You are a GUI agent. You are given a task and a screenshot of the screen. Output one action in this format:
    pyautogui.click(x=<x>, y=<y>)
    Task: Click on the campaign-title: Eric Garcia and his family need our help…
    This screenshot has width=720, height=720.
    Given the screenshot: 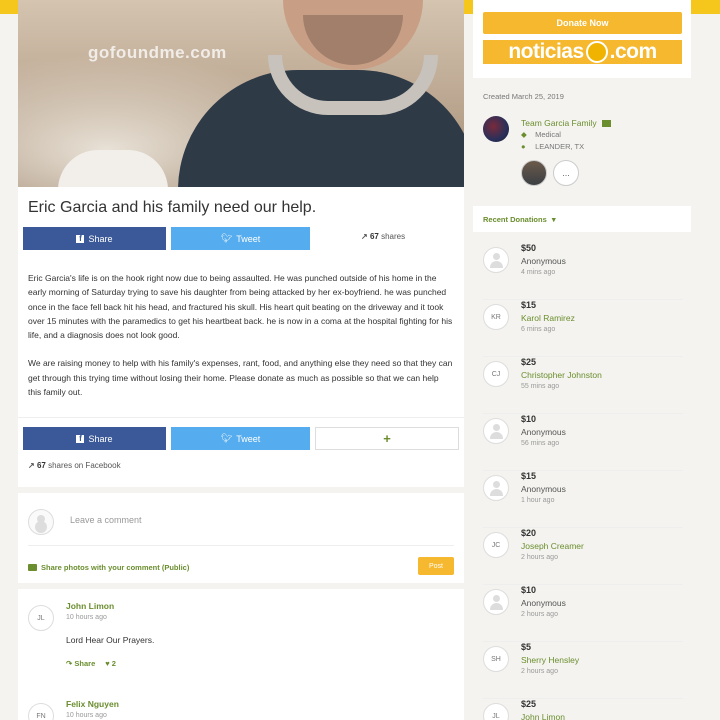 What is the action you would take?
    pyautogui.click(x=172, y=207)
    